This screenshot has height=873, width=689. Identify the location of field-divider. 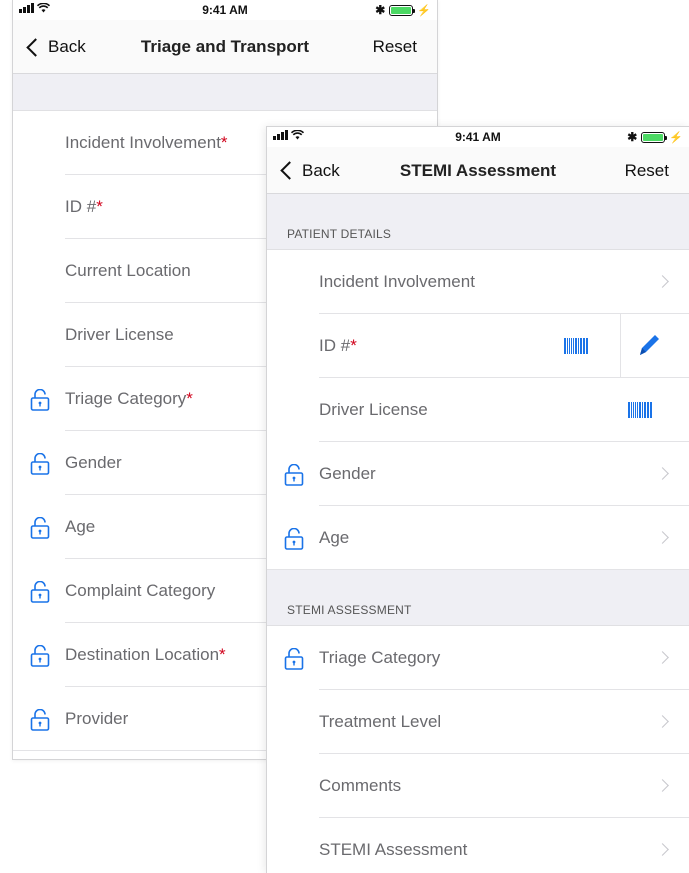
(620, 346).